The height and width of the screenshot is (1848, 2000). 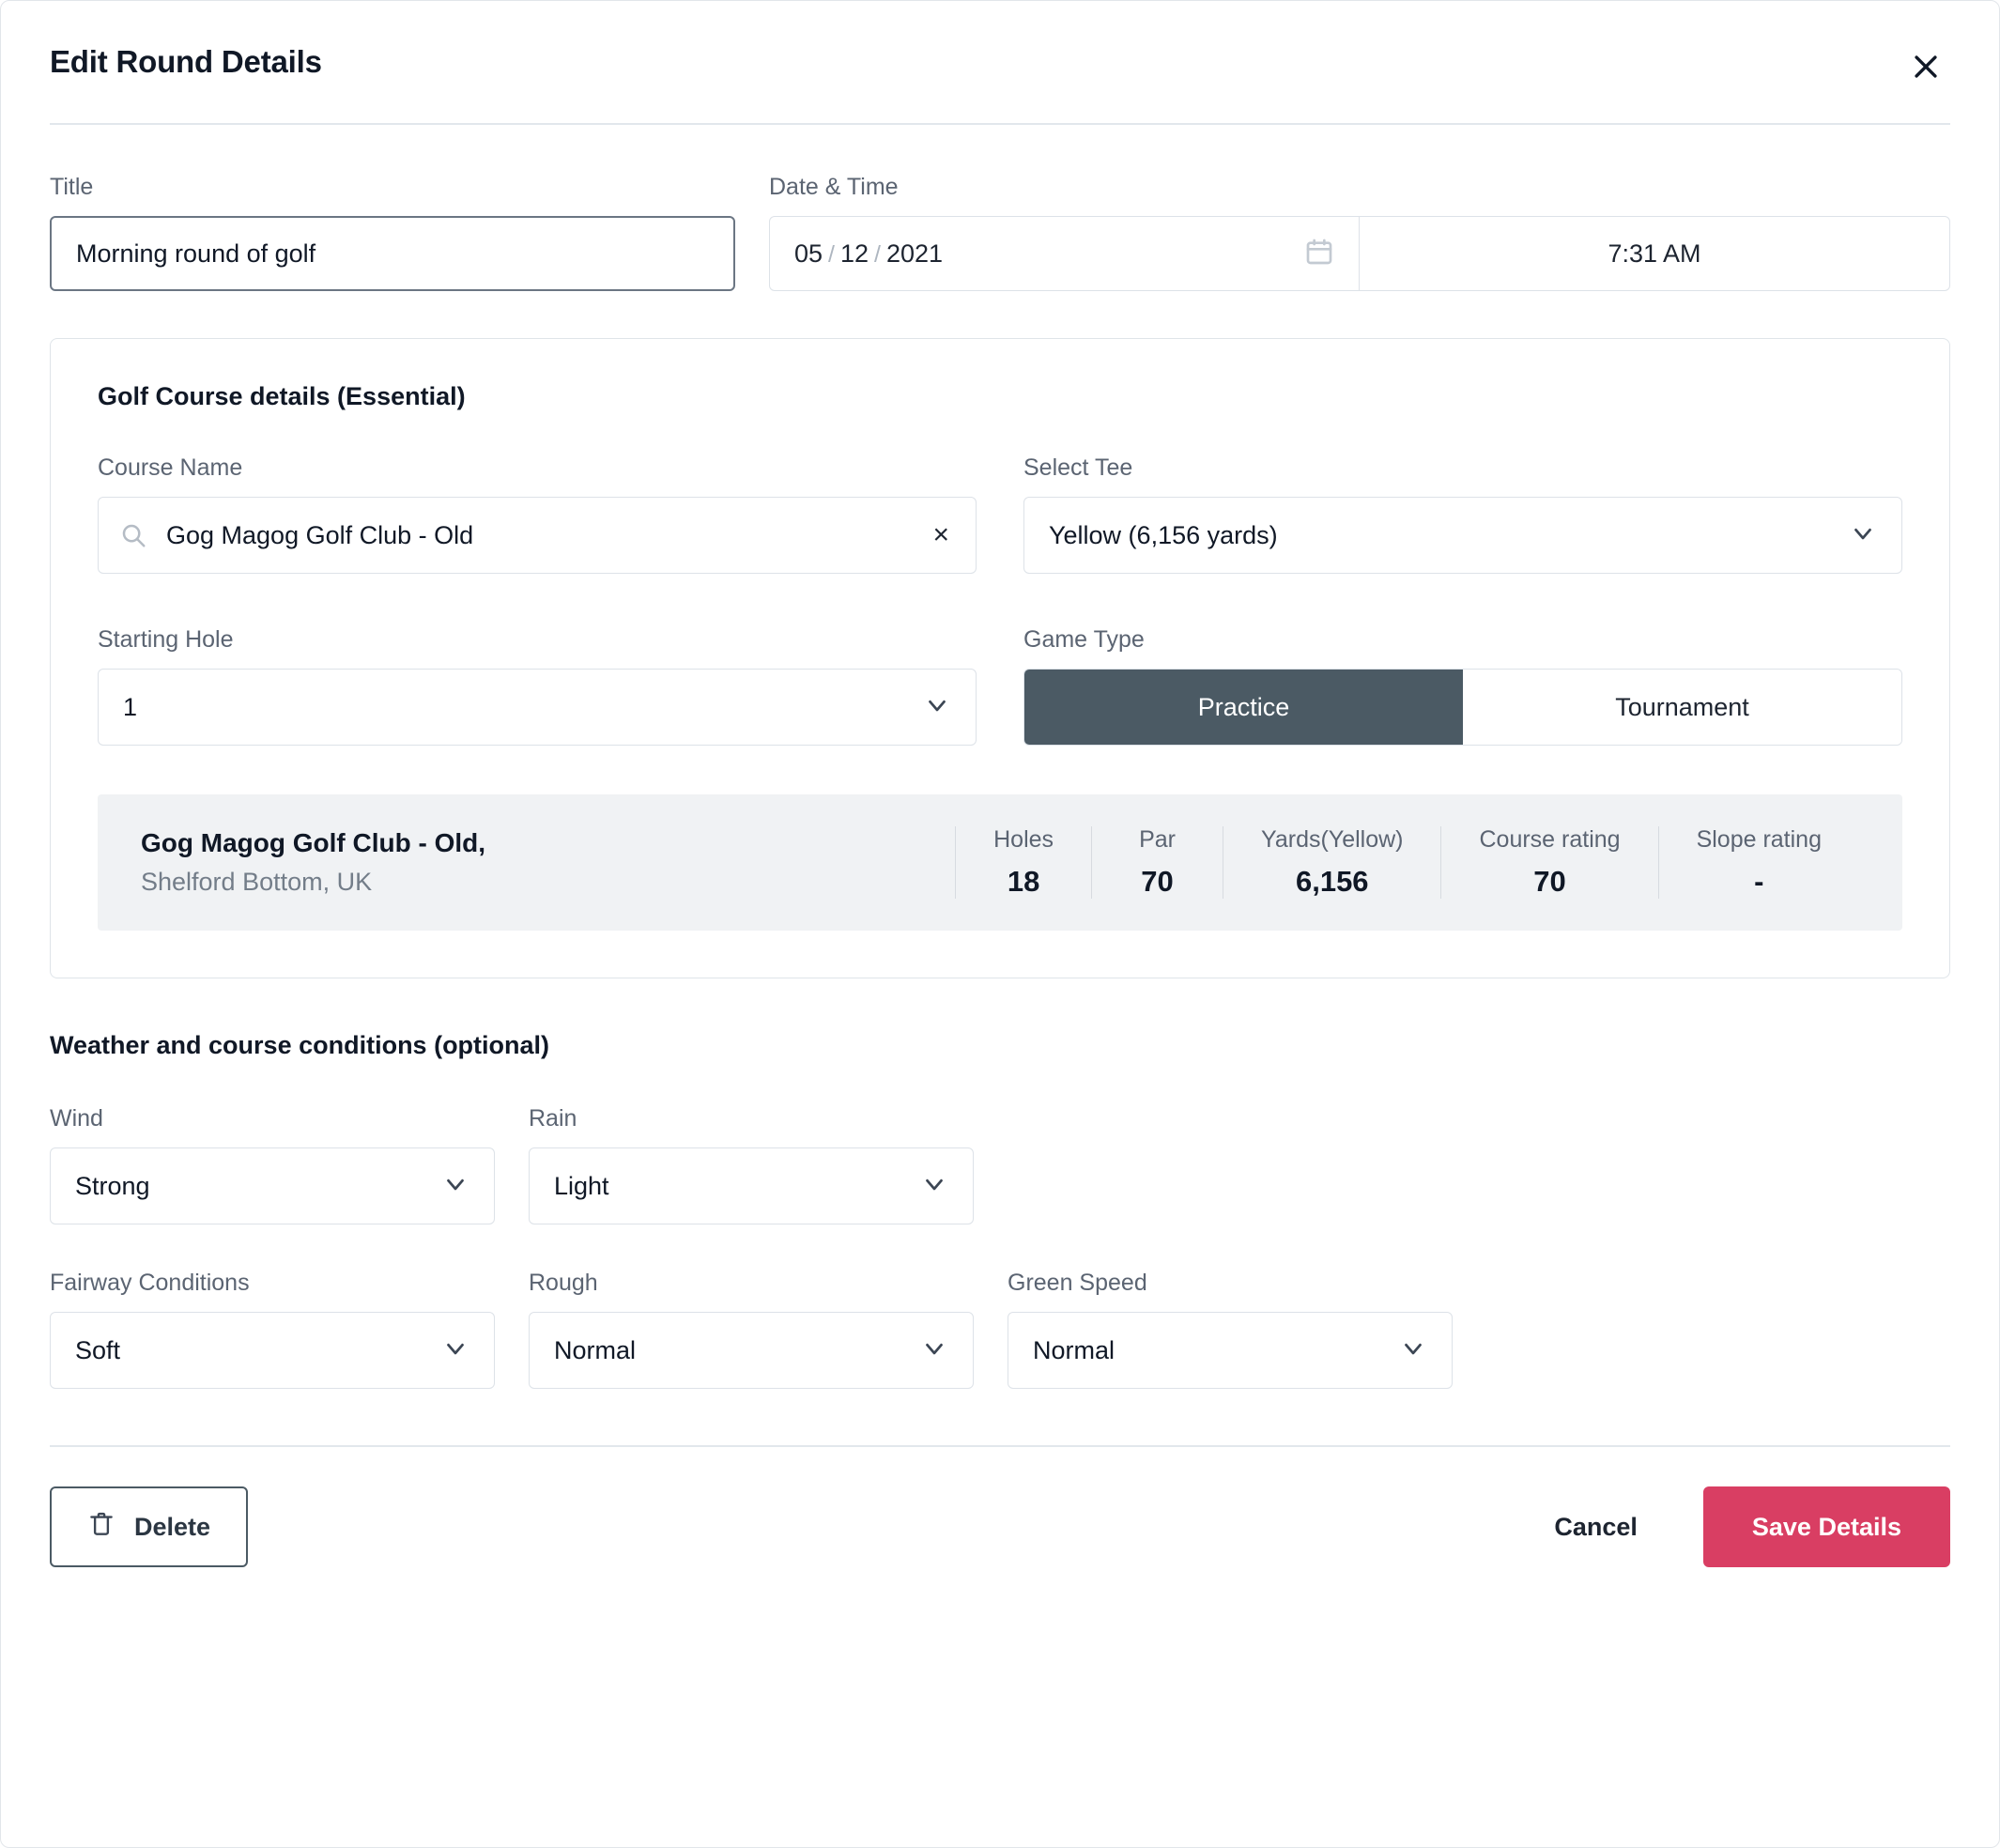 I want to click on stat-label: Course rating, so click(x=1550, y=839).